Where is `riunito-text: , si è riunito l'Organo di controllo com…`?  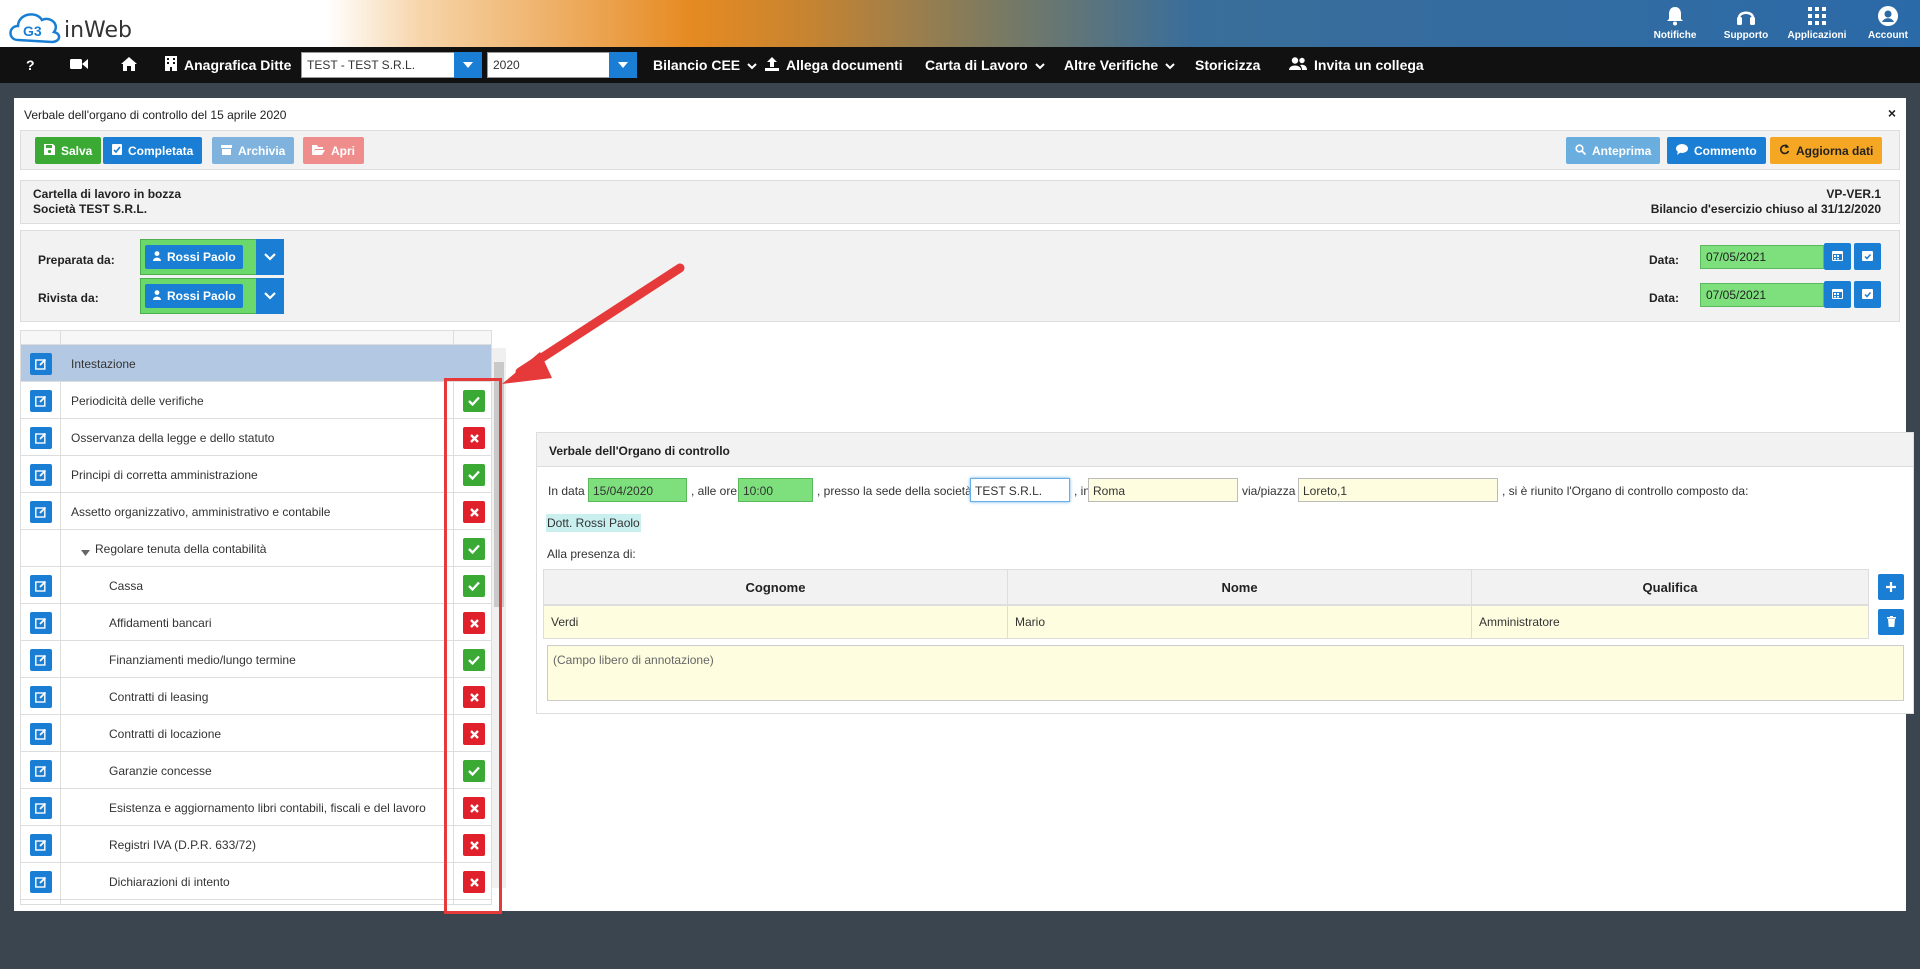
riunito-text: , si è riunito l'Organo di controllo com… is located at coordinates (1625, 491).